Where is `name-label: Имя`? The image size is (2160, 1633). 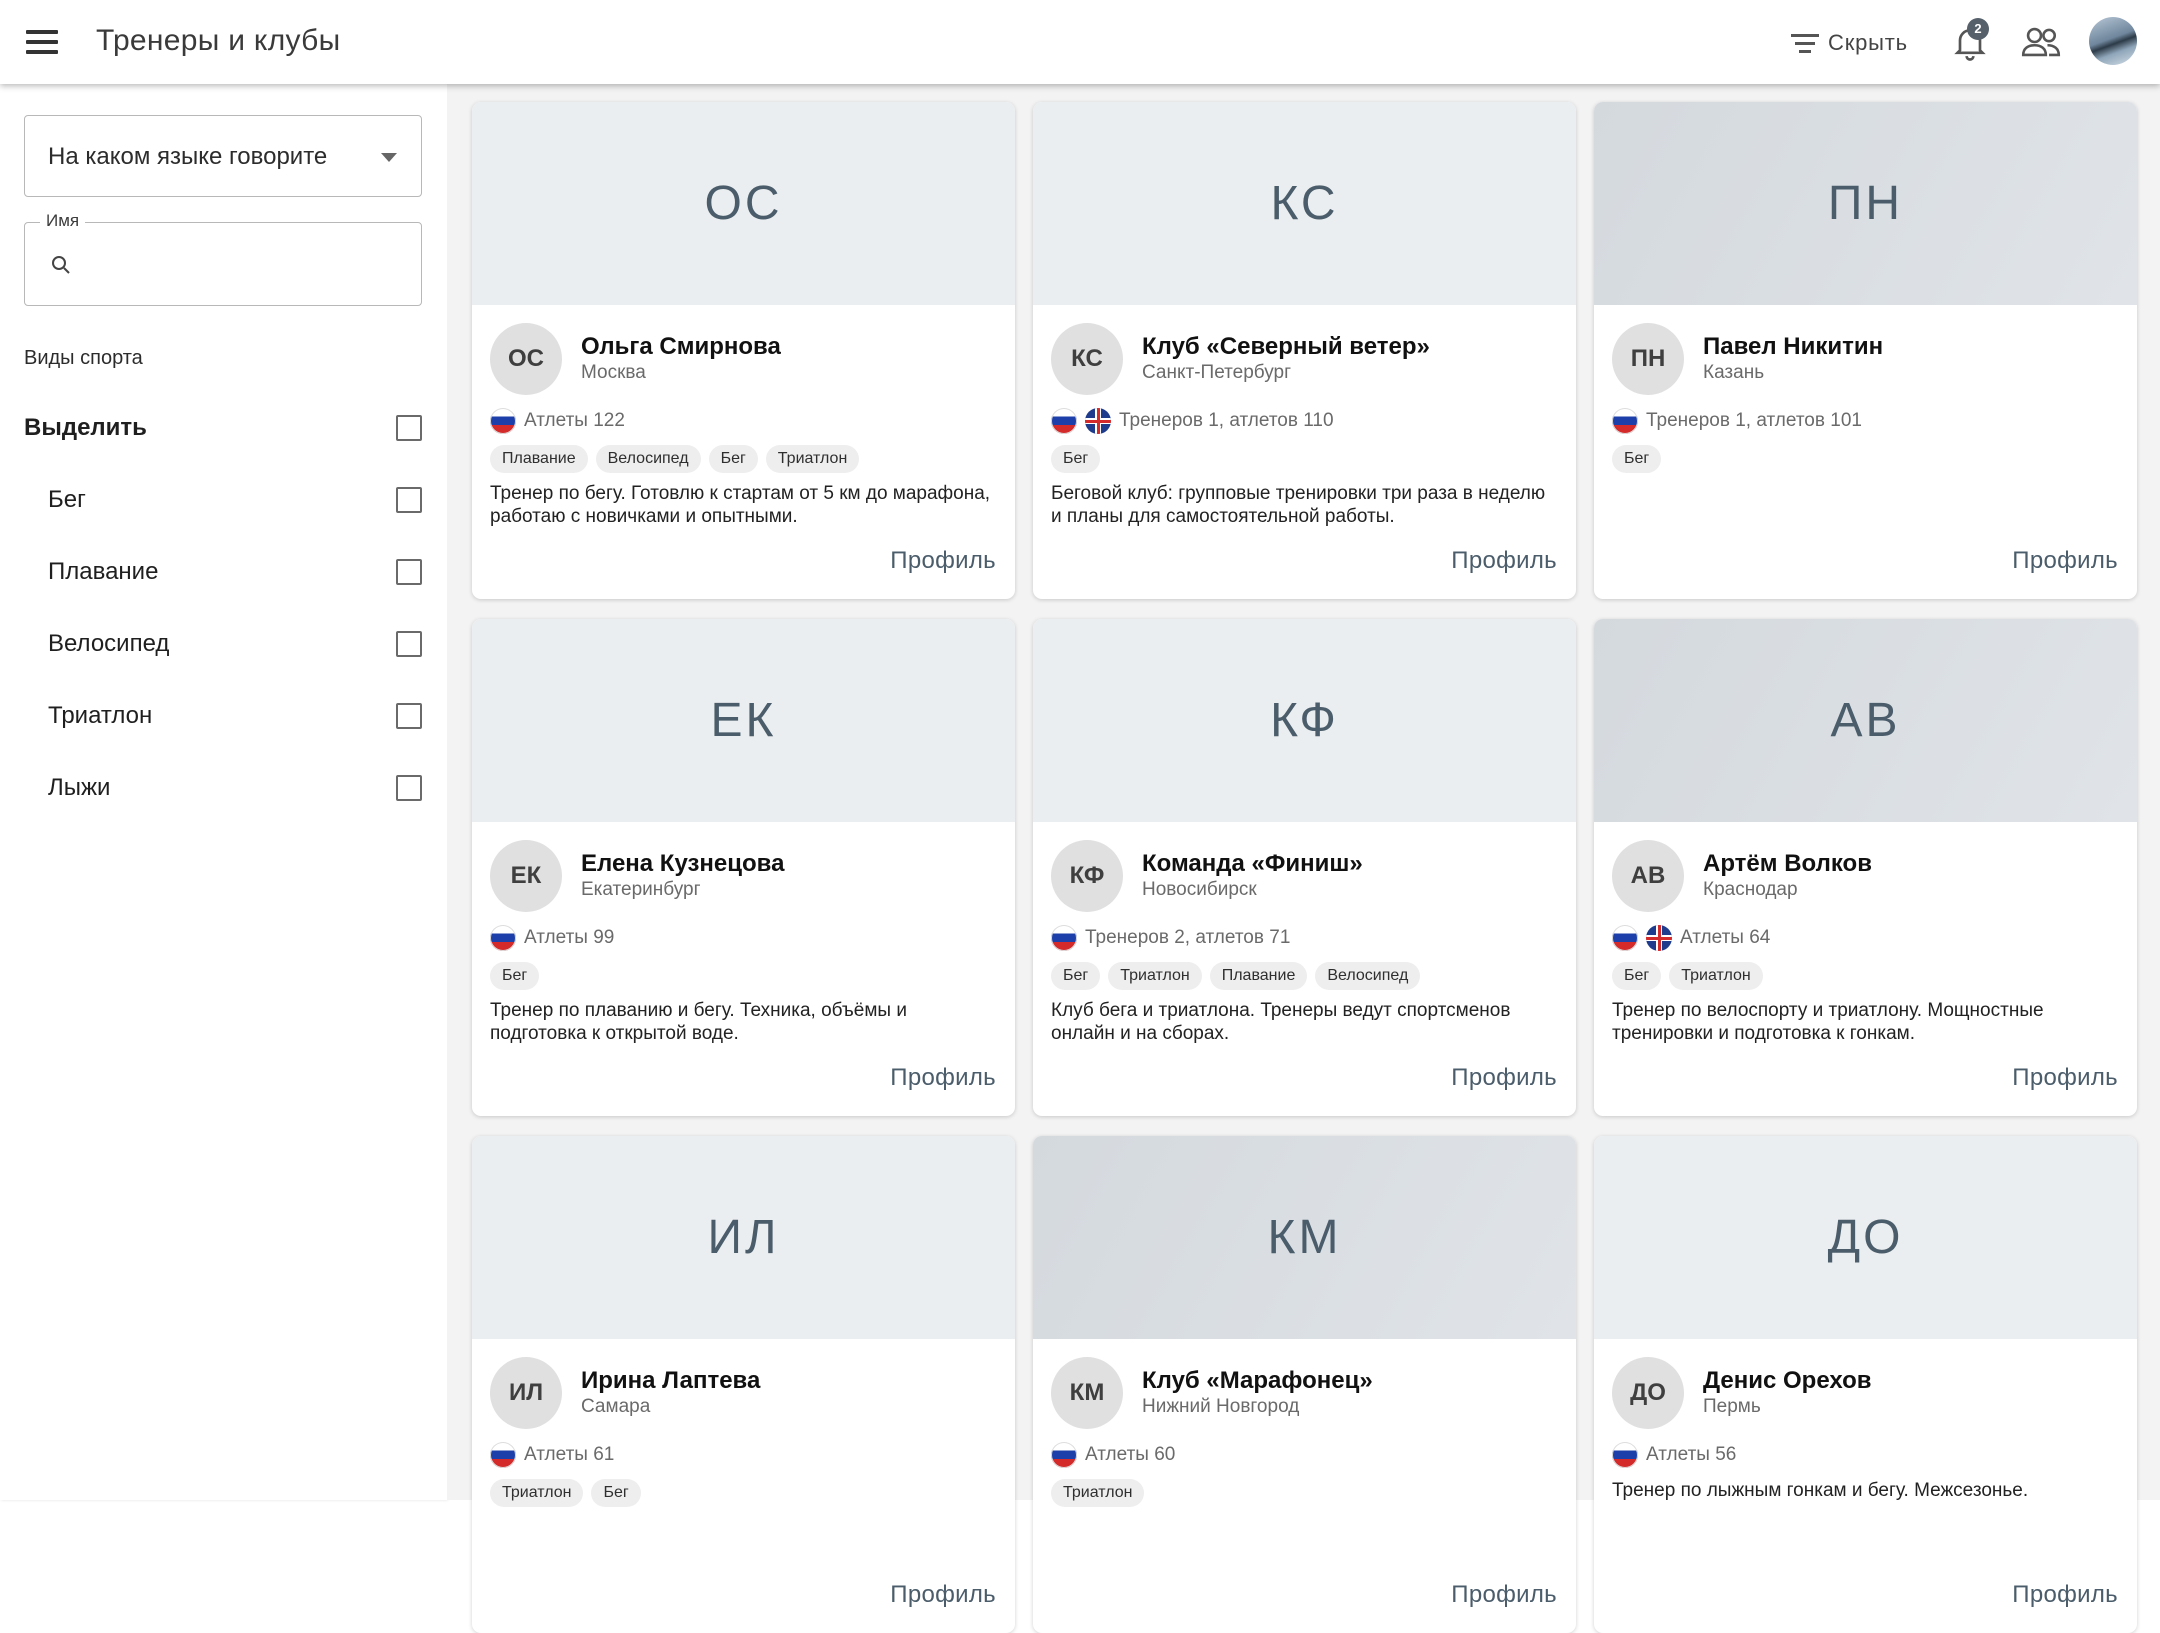
name-label: Имя is located at coordinates (63, 221).